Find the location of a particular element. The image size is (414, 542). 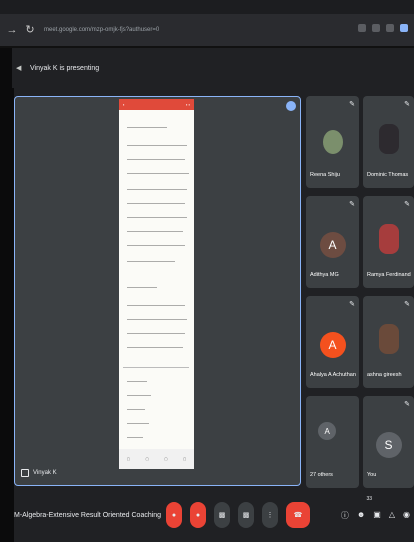

more-options-button: ⋮ is located at coordinates (270, 515).